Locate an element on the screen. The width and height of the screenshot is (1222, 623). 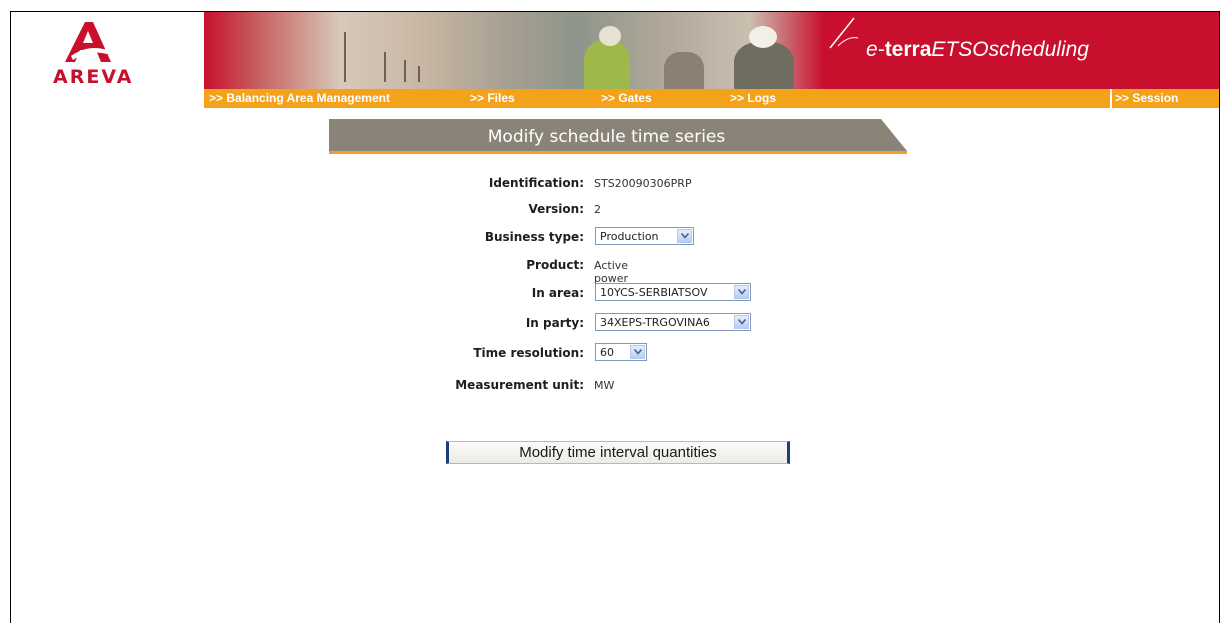
product-brand: e-terraETSOscheduling is located at coordinates (959, 39).